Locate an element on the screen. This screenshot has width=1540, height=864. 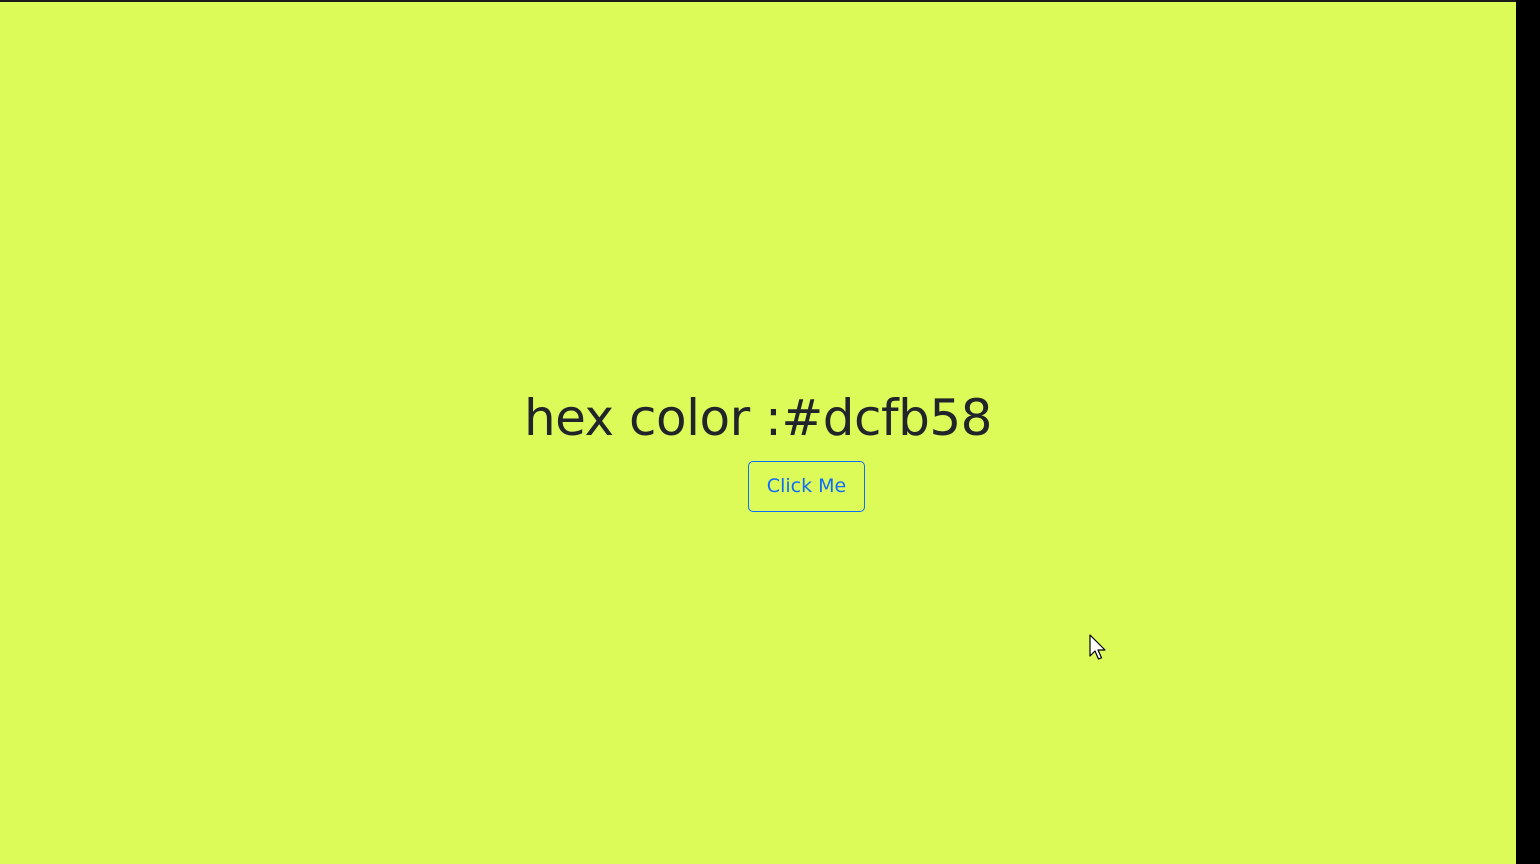
window-right-border is located at coordinates (1528, 432).